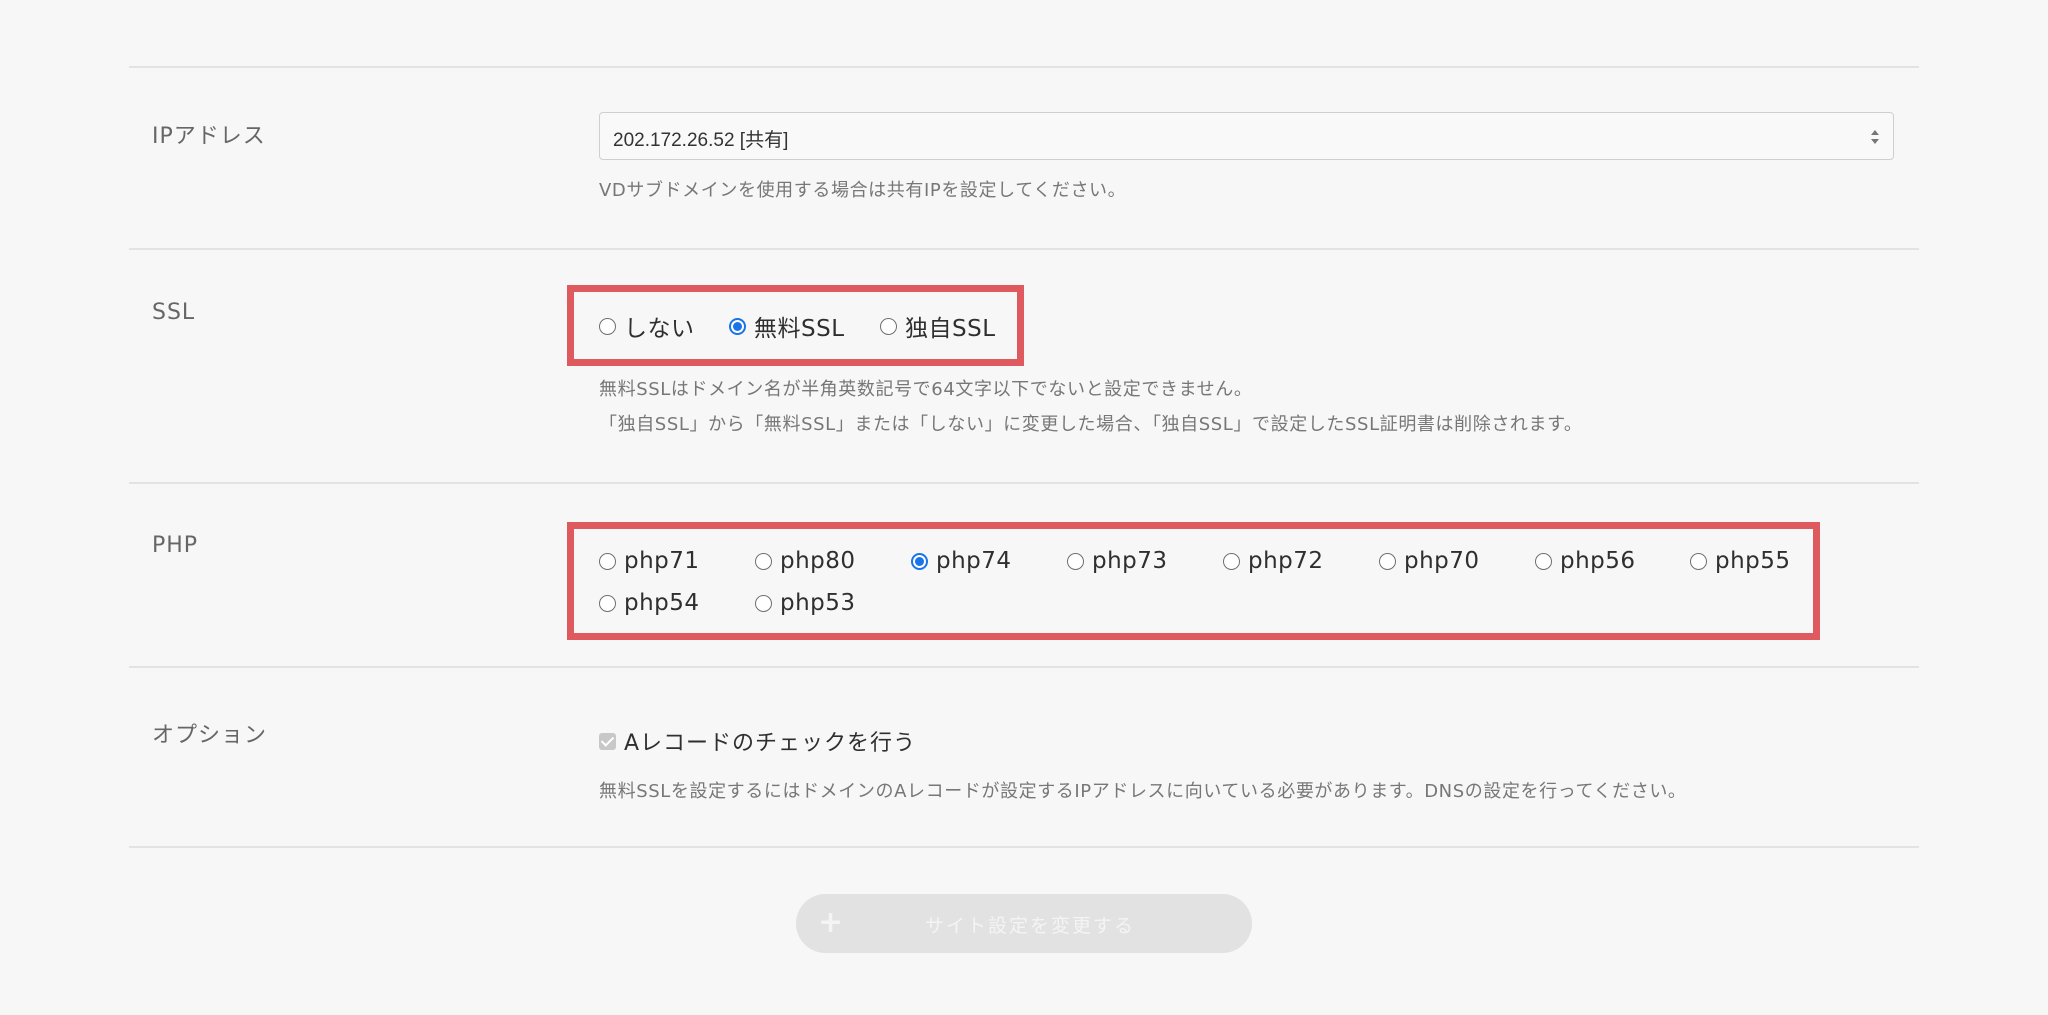 The image size is (2048, 1015). Describe the element at coordinates (1030, 926) in the screenshot. I see `submit-button-label: サイト設定を変更する` at that location.